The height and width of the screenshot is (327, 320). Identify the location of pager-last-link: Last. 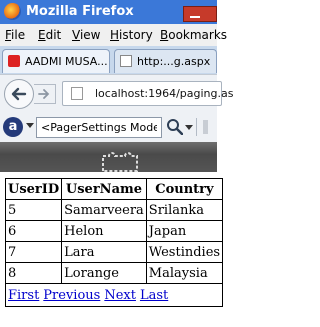
(154, 295).